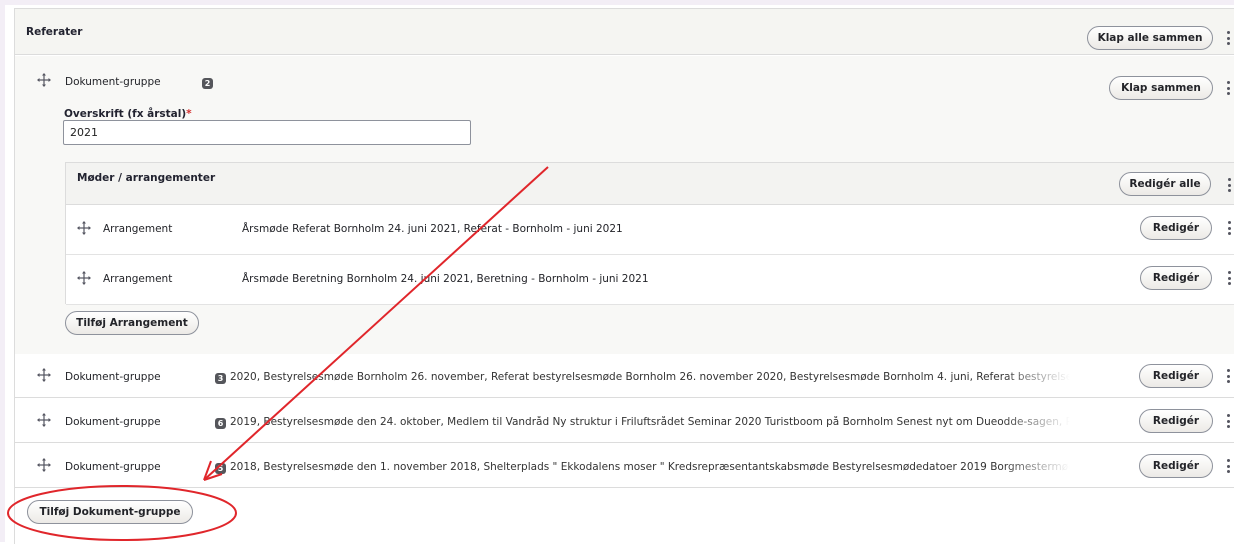 The image size is (1234, 544). Describe the element at coordinates (1229, 185) in the screenshot. I see `events-more-icon` at that location.